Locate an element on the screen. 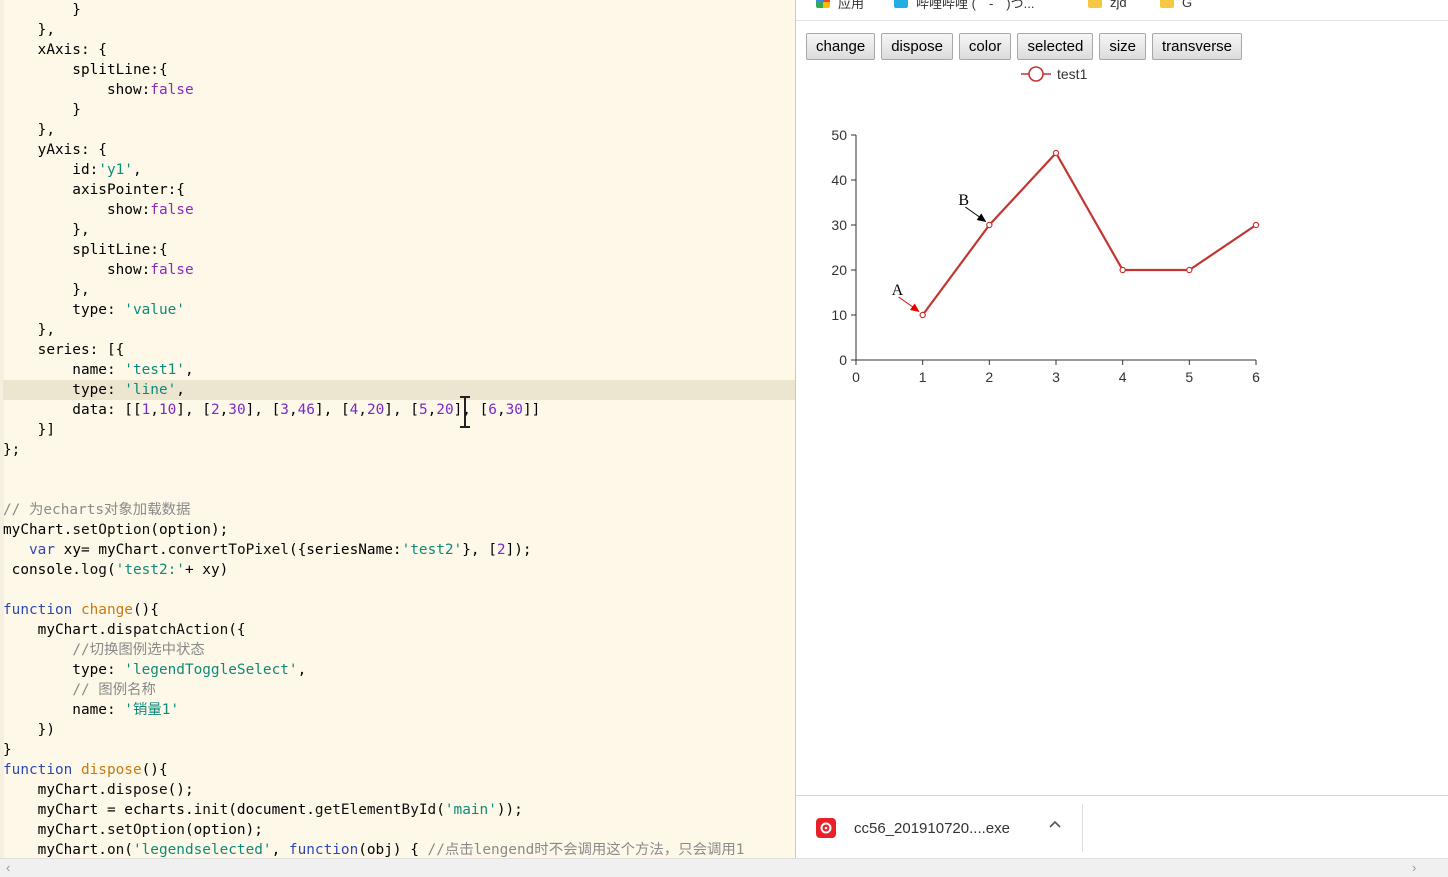 Image resolution: width=1448 pixels, height=877 pixels. bilibili-icon is located at coordinates (901, 4).